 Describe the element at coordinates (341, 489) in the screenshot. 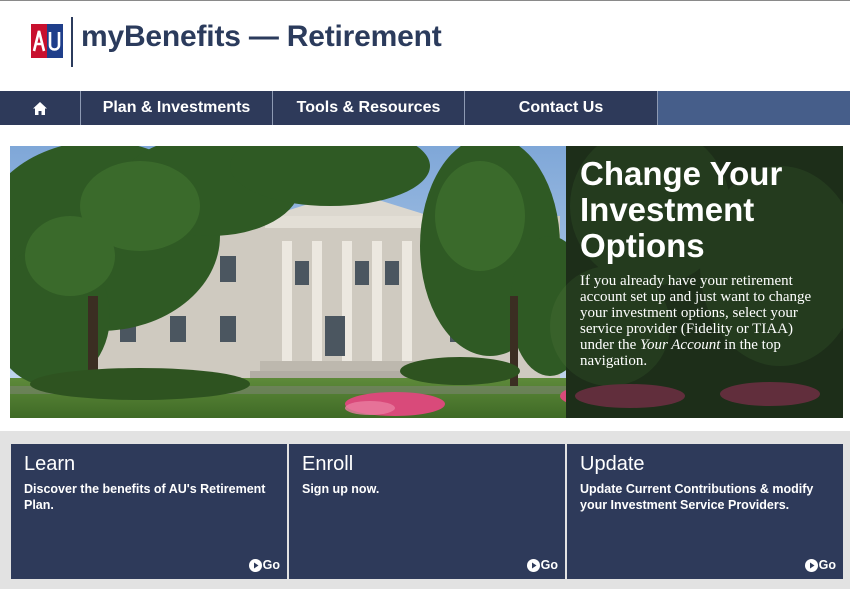

I see `card-description: Sign up now.` at that location.